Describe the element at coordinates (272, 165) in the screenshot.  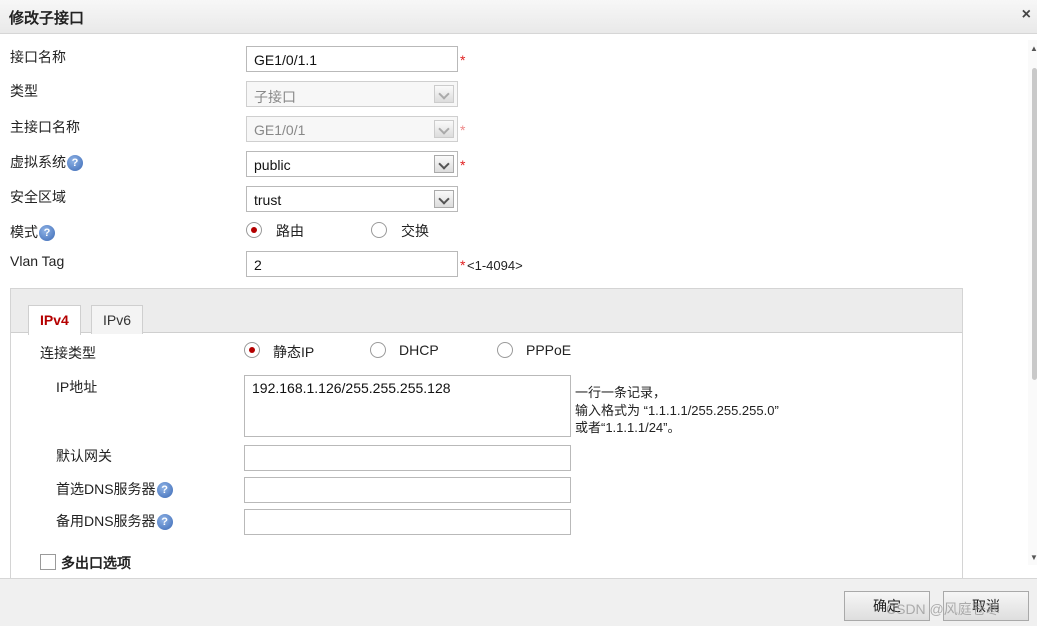
I see `vsys-select-value: public` at that location.